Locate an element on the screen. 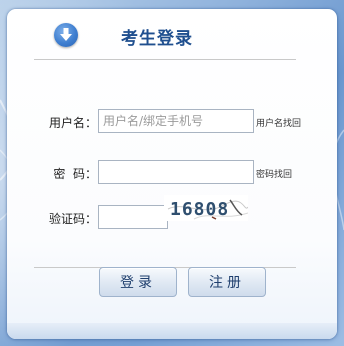 The image size is (344, 346). password-retrieve-link: 密码找回 is located at coordinates (274, 173).